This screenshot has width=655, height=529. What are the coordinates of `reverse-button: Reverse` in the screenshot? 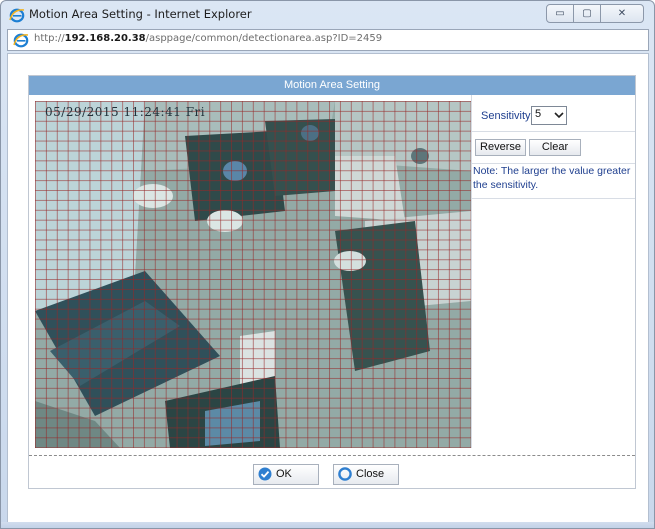 It's located at (500, 147).